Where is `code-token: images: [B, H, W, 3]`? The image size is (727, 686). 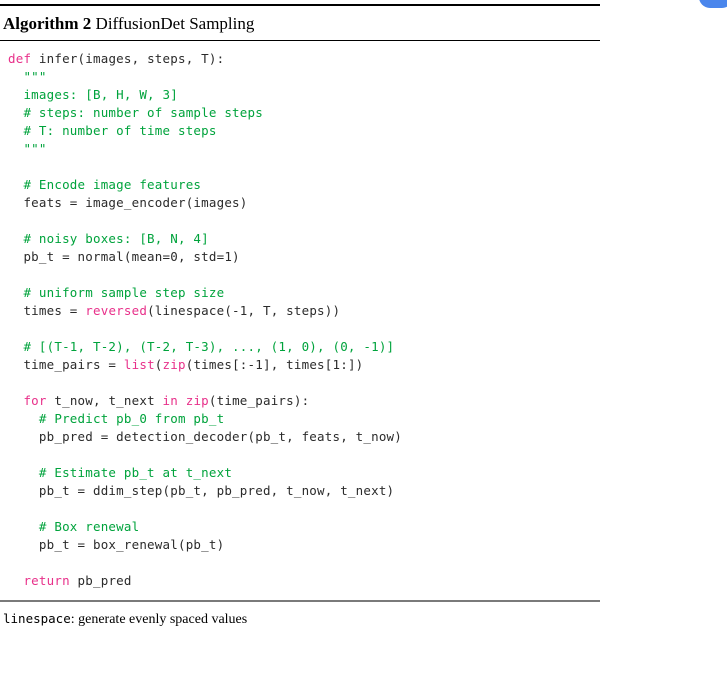
code-token: images: [B, H, W, 3] is located at coordinates (93, 94).